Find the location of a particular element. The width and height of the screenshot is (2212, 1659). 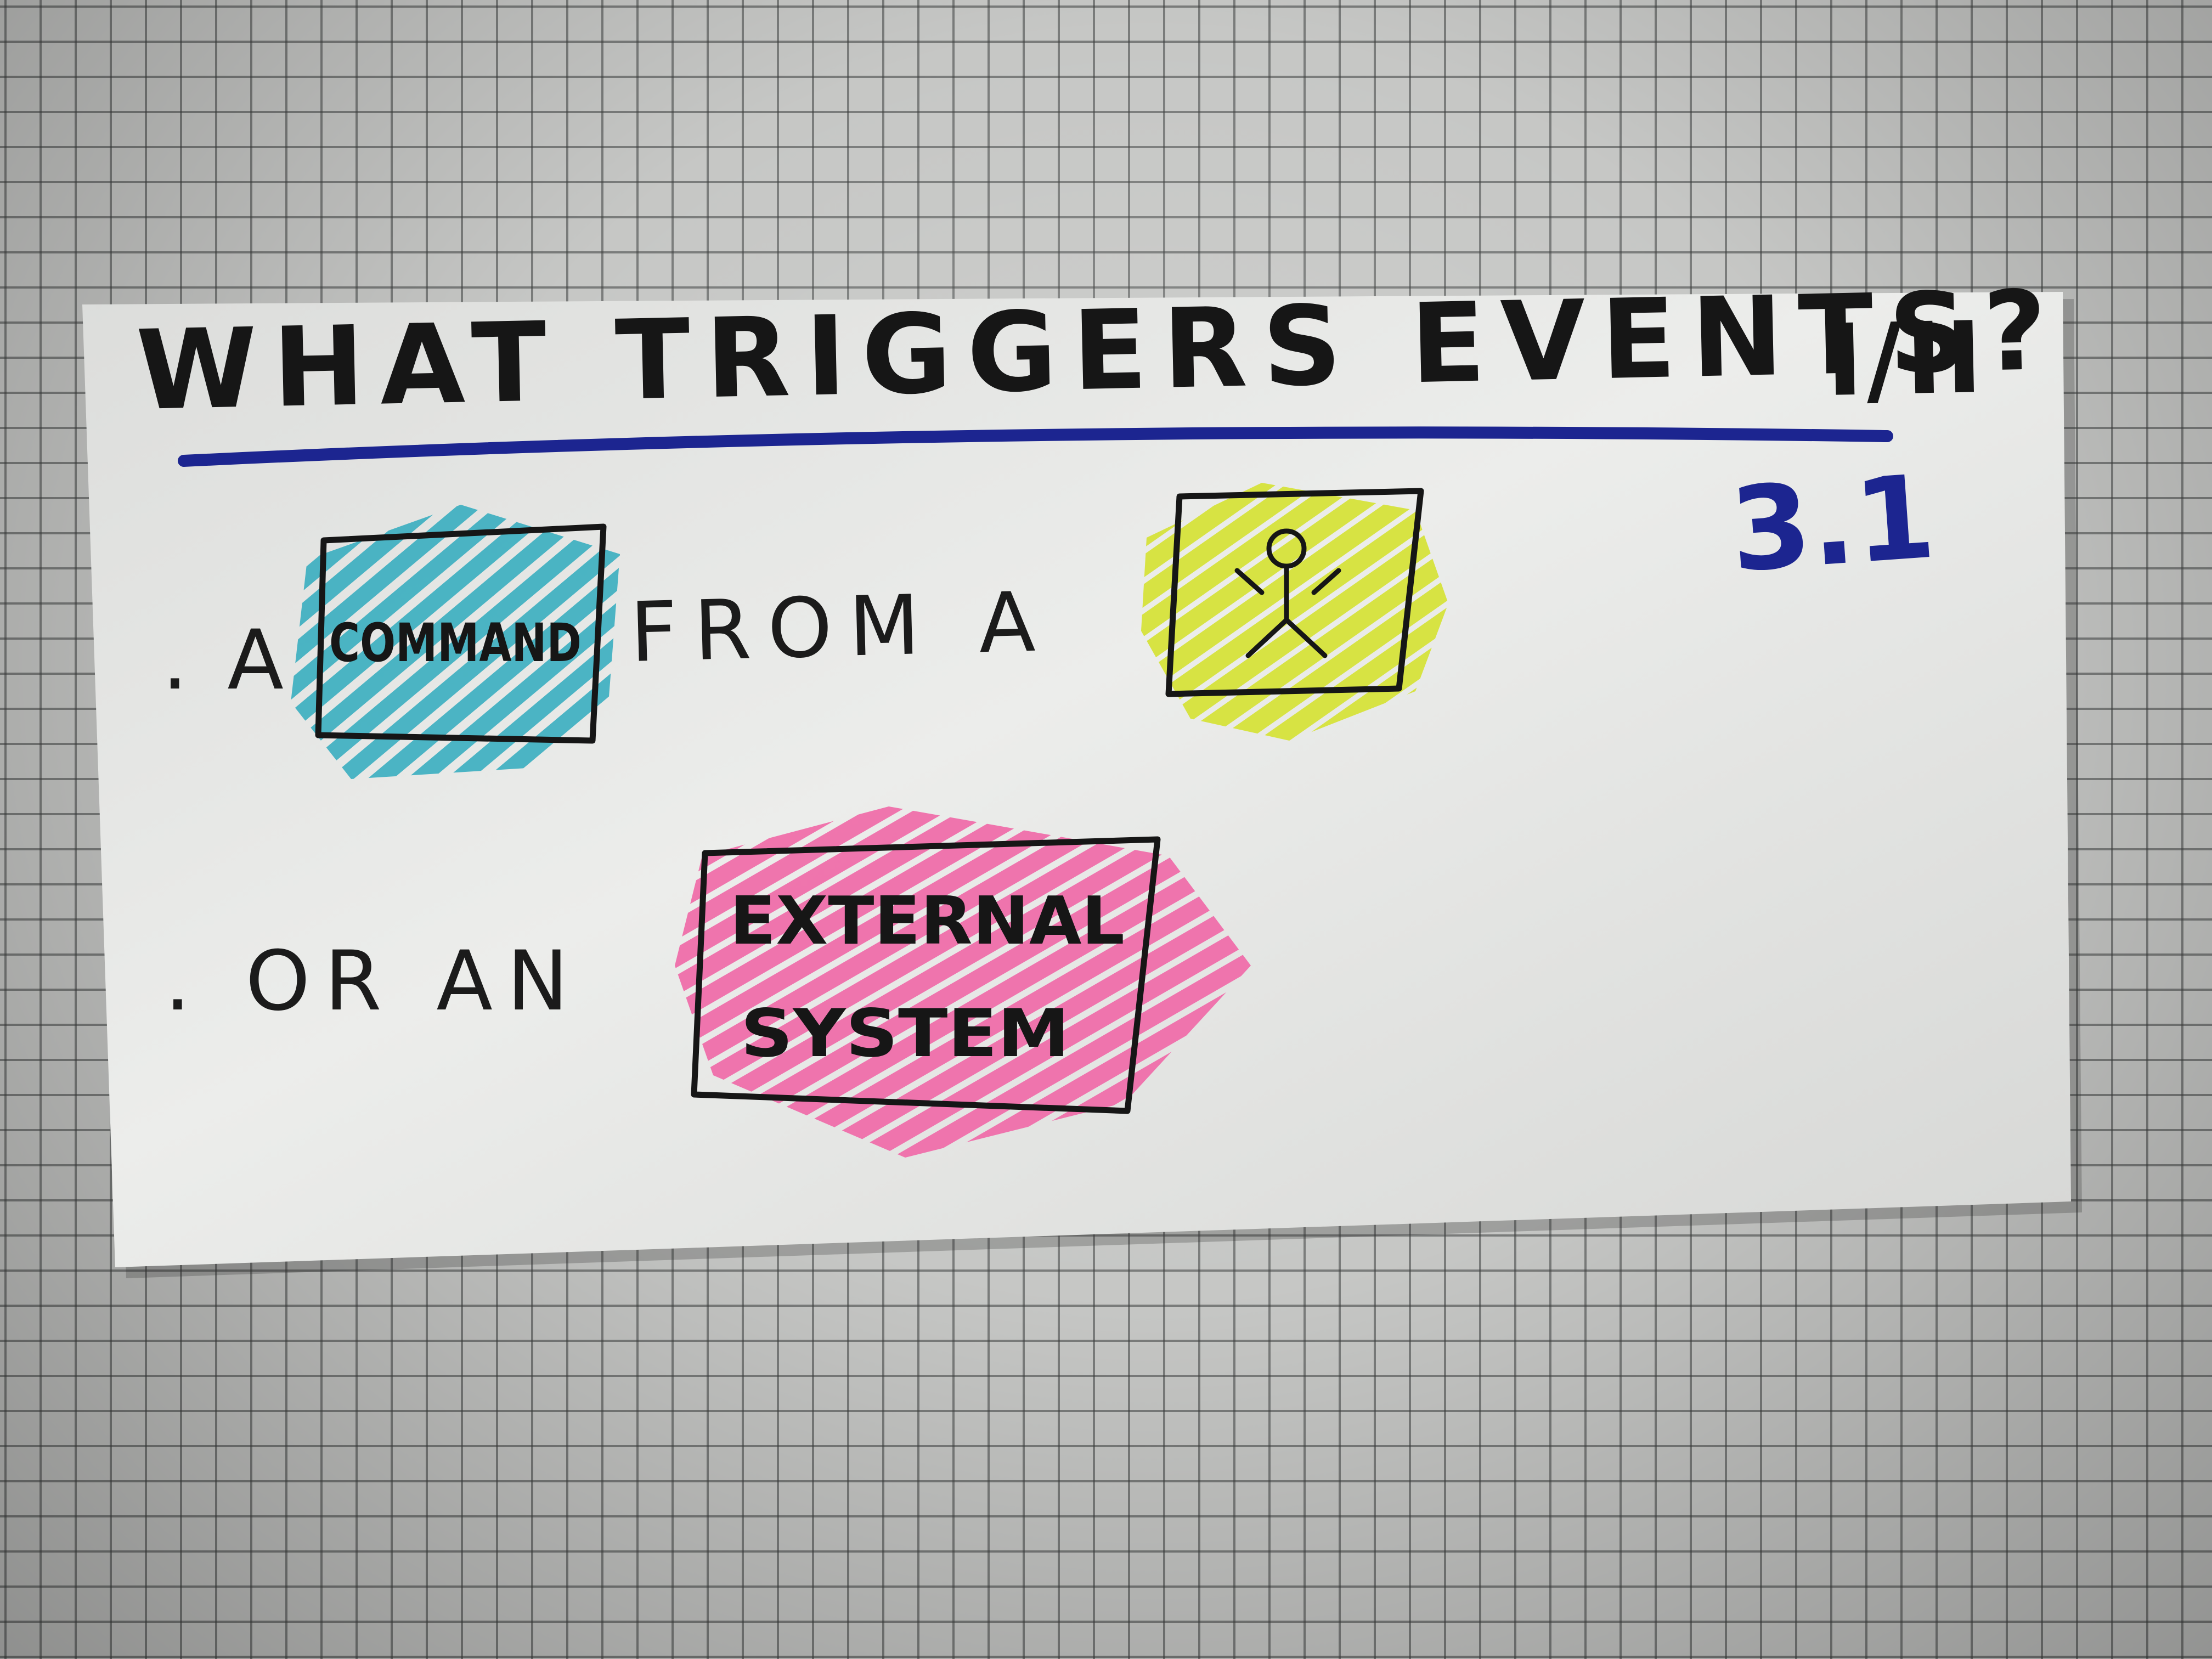

external-label-line2: SYSTEM is located at coordinates (905, 1034).